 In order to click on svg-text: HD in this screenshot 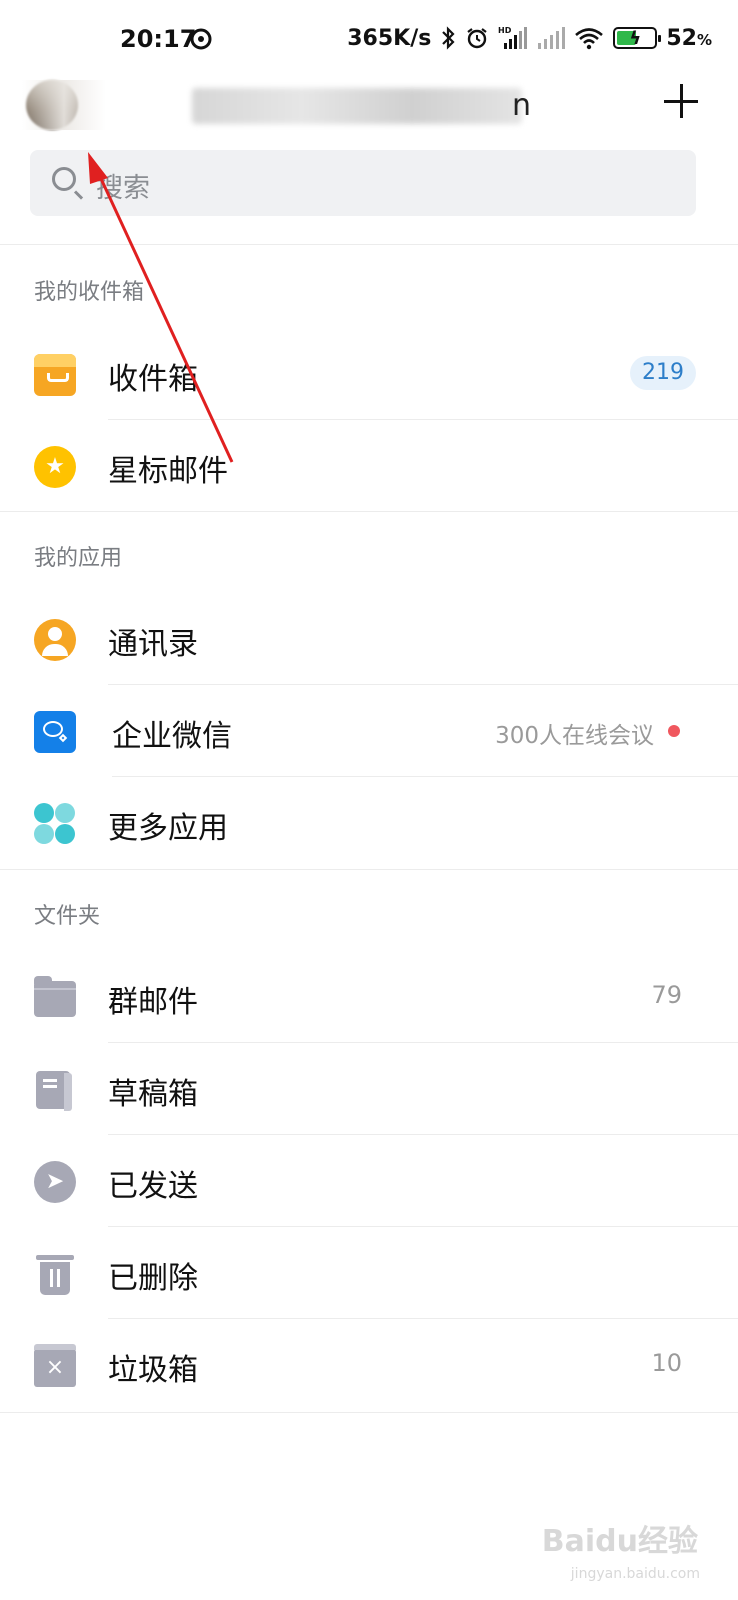, I will do `click(505, 30)`.